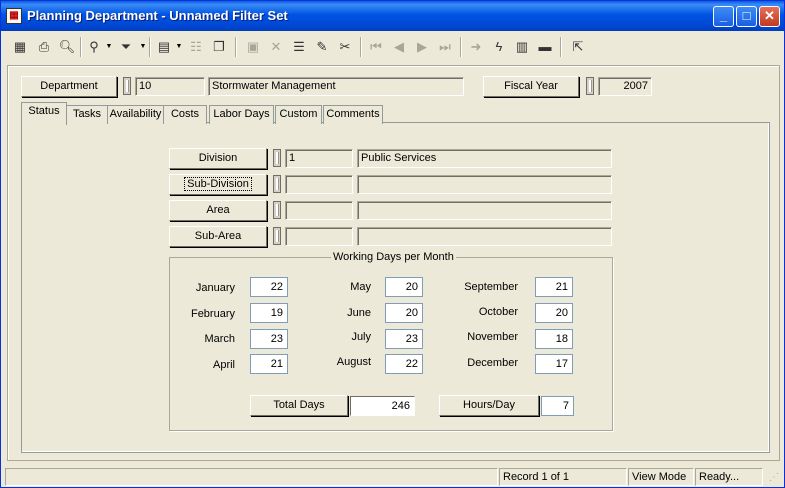 The height and width of the screenshot is (488, 785). I want to click on filter-dropdown-icon: ▼, so click(143, 47).